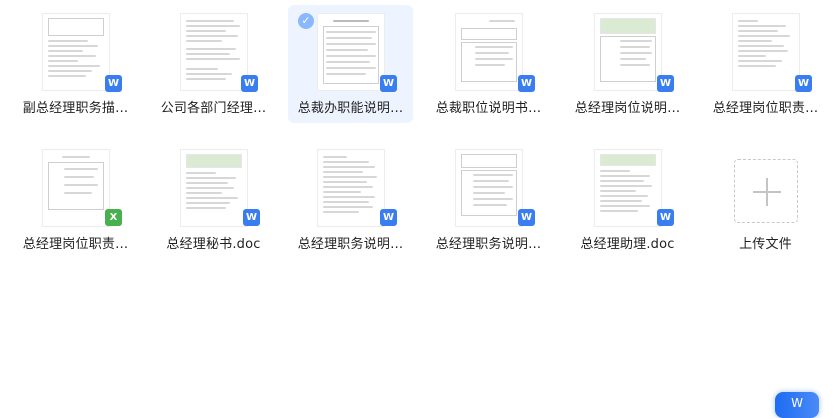  What do you see at coordinates (765, 244) in the screenshot?
I see `upload-label: 上传文件` at bounding box center [765, 244].